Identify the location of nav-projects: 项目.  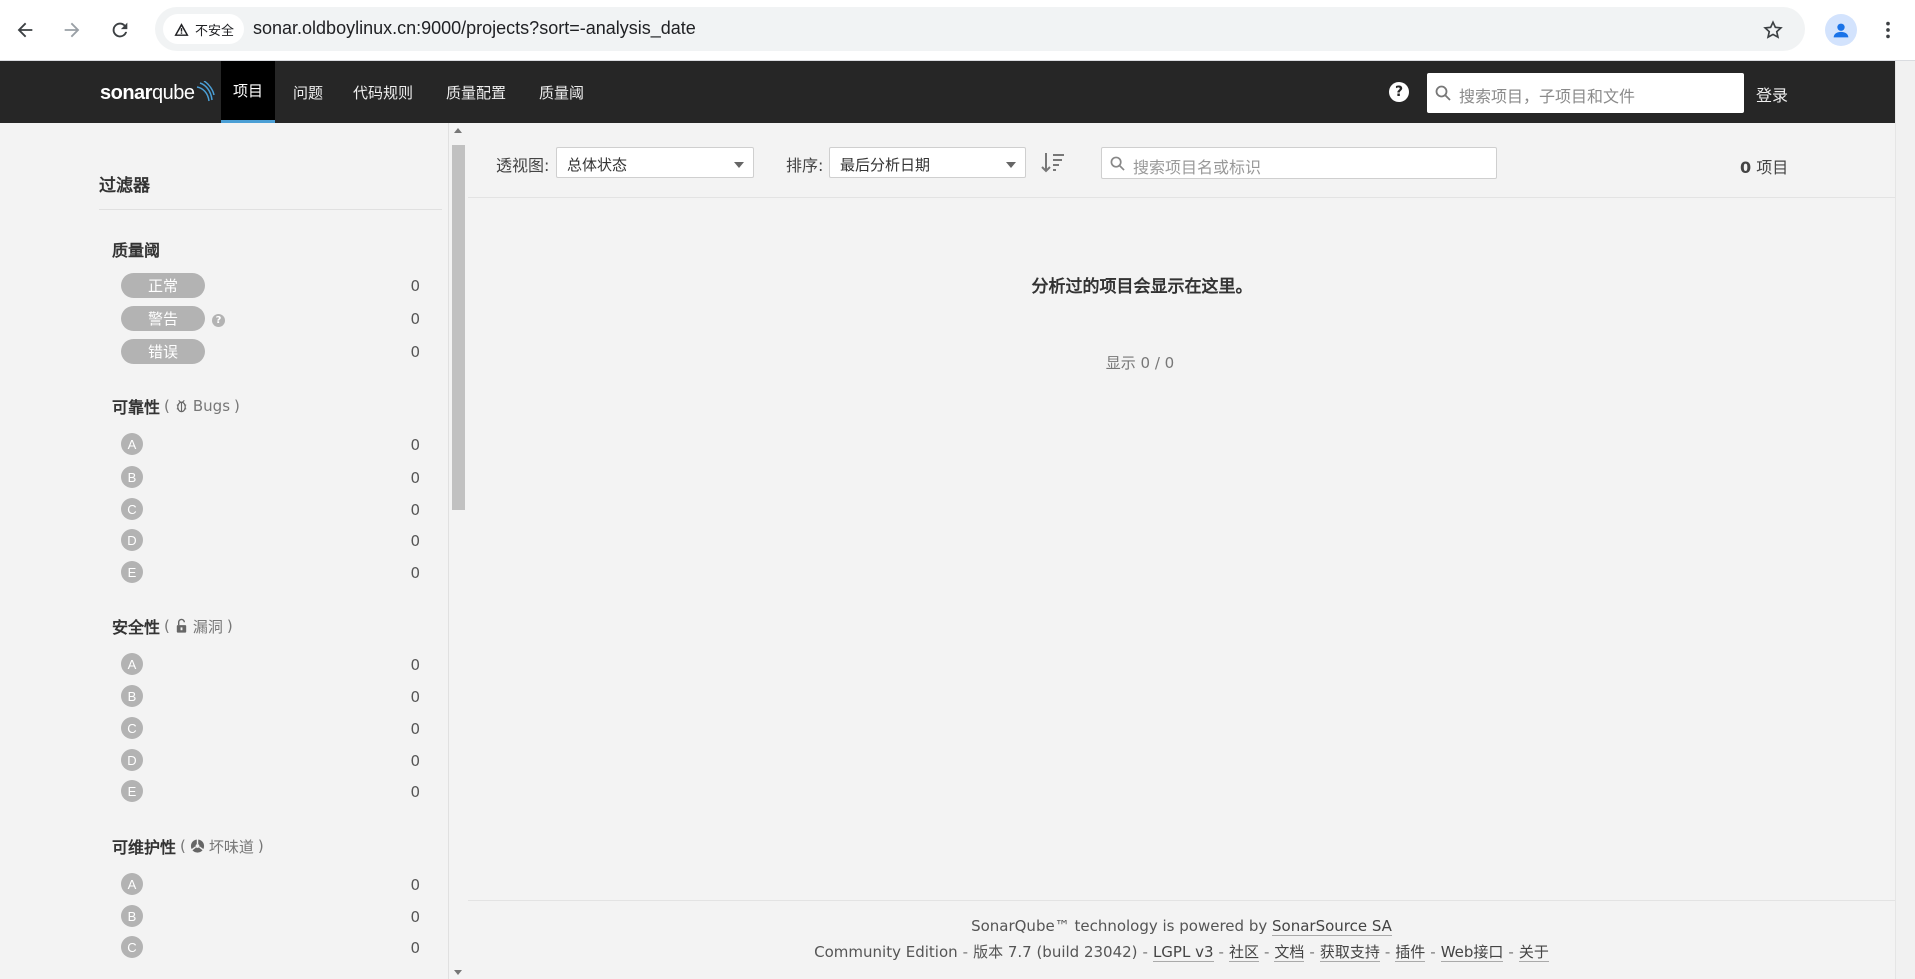
(248, 92).